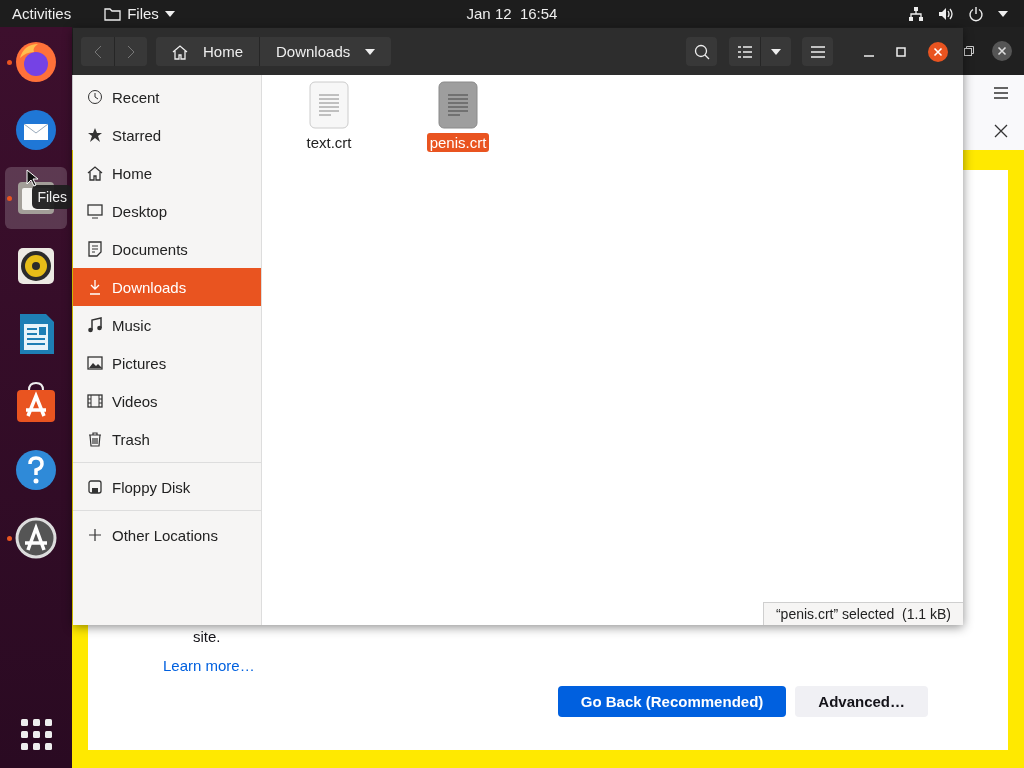 This screenshot has height=768, width=1024. Describe the element at coordinates (916, 13) in the screenshot. I see `network-icon` at that location.